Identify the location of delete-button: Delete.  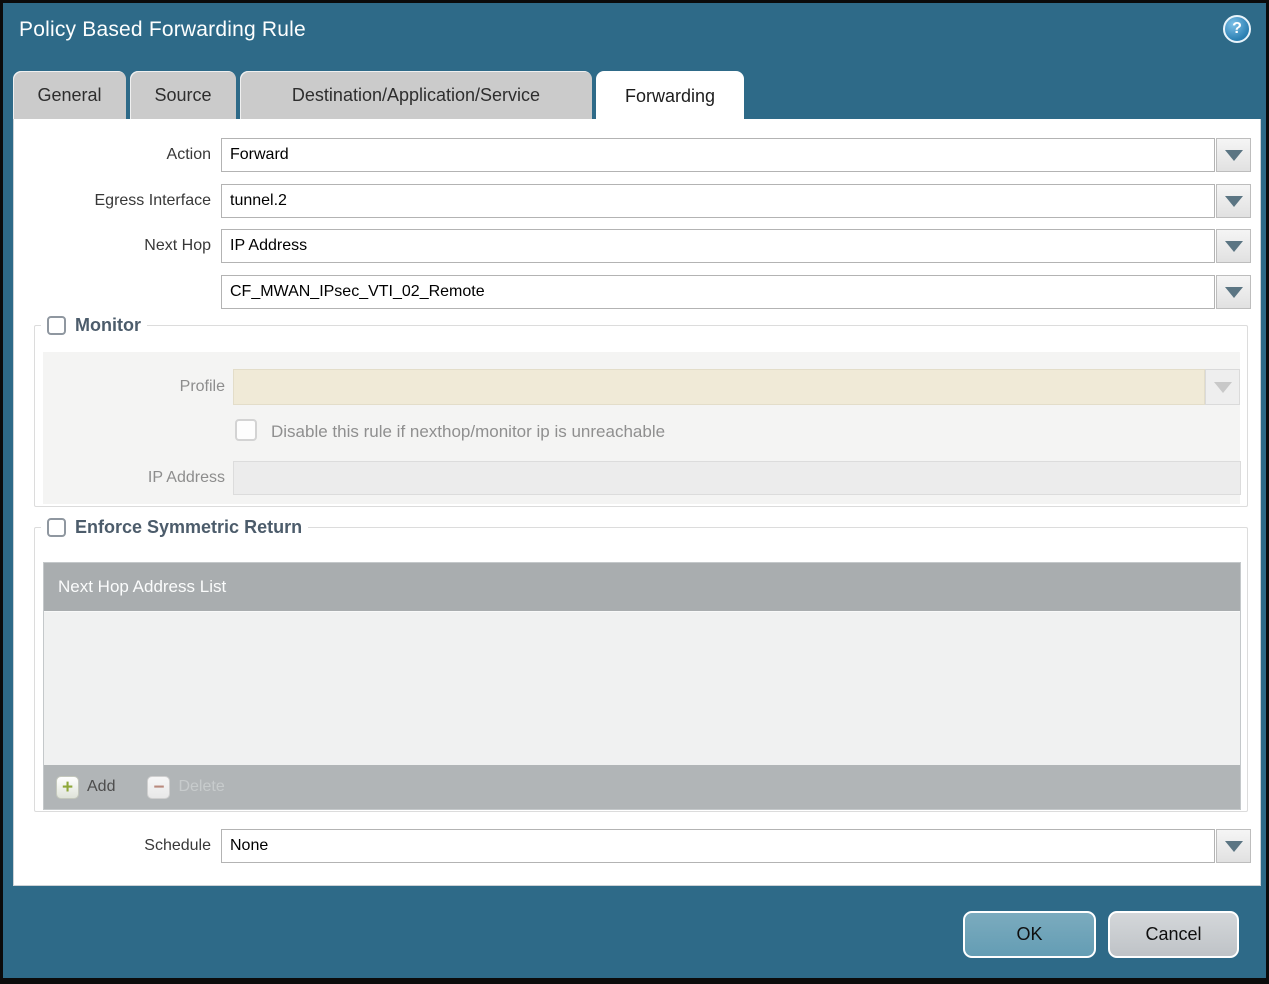
(201, 786).